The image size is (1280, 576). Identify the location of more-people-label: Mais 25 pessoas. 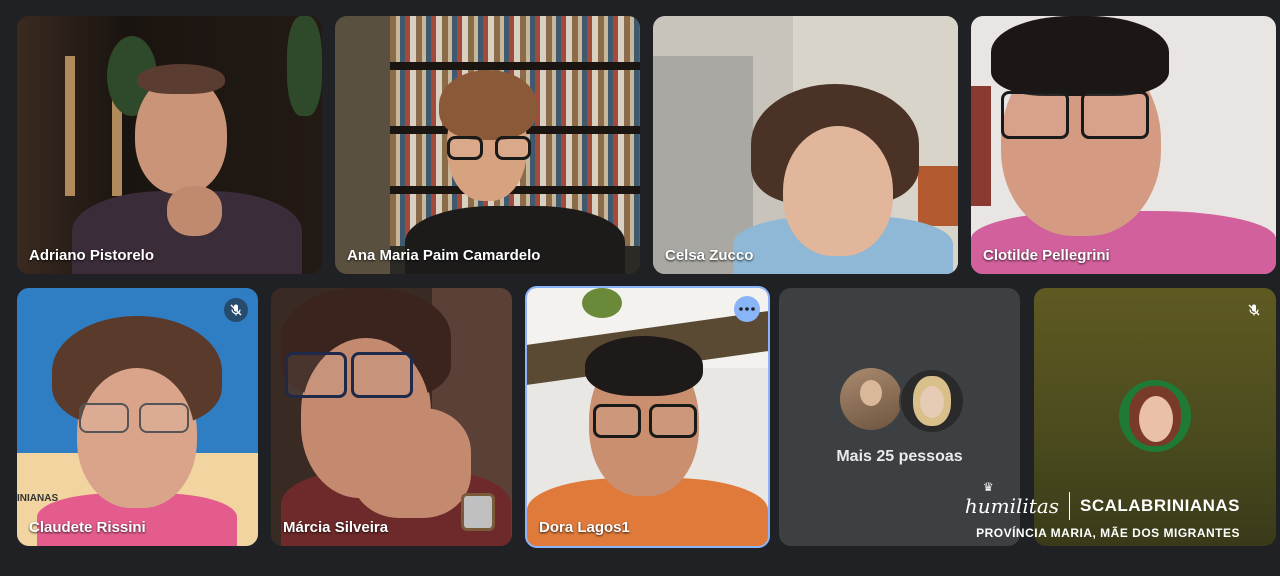
(899, 456).